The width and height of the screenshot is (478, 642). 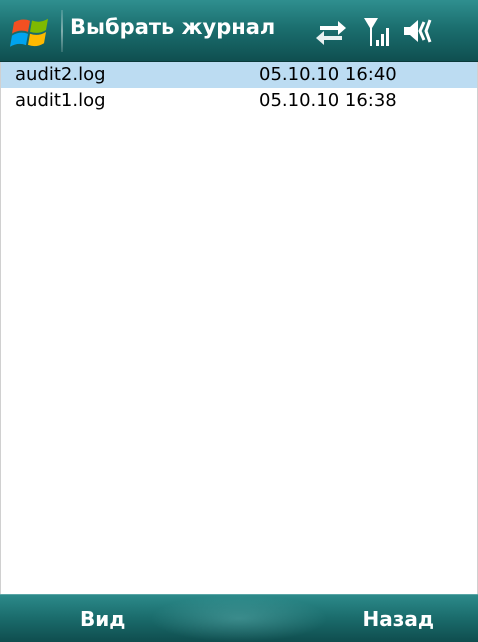 I want to click on windows-flag-icon, so click(x=31, y=31).